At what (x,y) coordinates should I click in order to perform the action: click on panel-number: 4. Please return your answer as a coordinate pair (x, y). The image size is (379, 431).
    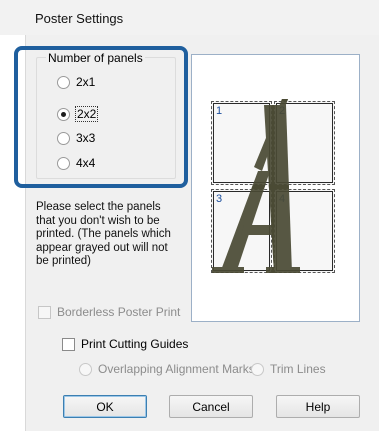
    Looking at the image, I should click on (282, 199).